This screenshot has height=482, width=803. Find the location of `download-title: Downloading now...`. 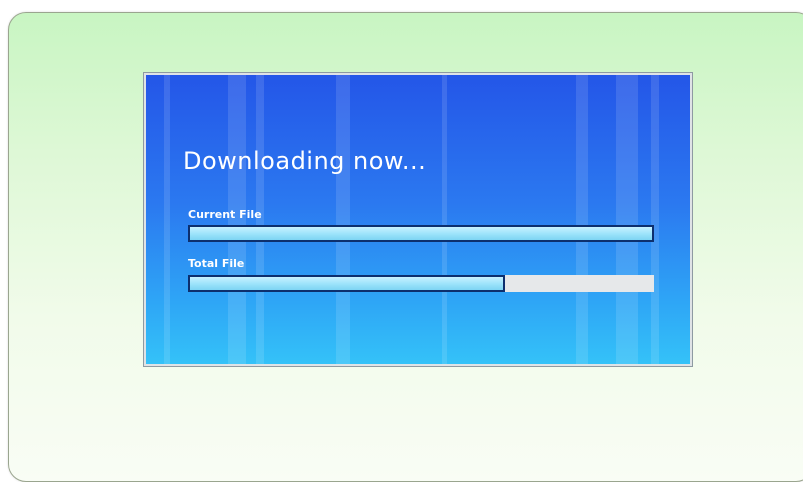

download-title: Downloading now... is located at coordinates (305, 161).